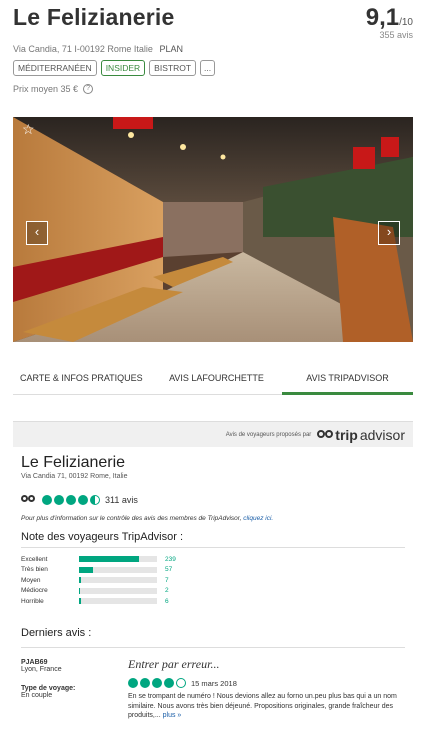 The image size is (426, 735). Describe the element at coordinates (258, 518) in the screenshot. I see `note-link: cliquez ici.` at that location.